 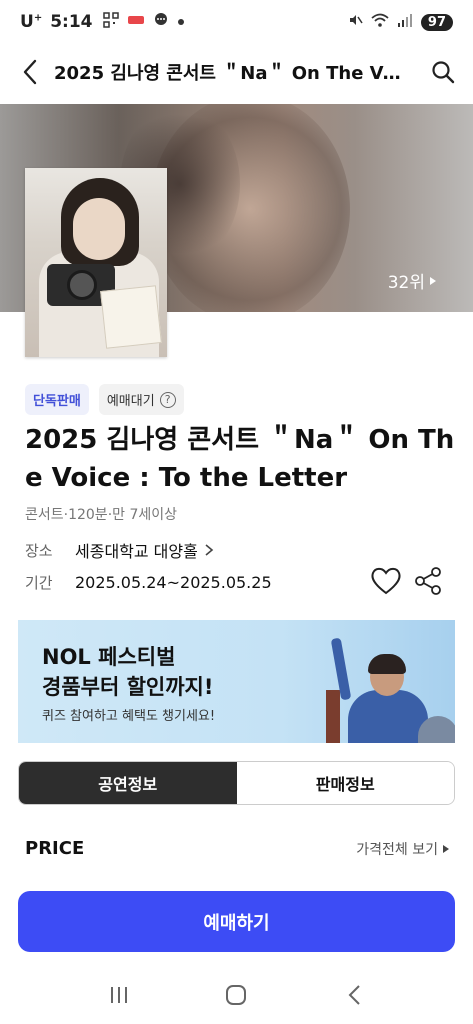 What do you see at coordinates (109, 657) in the screenshot?
I see `promo-line1: NOL 페스티벌` at bounding box center [109, 657].